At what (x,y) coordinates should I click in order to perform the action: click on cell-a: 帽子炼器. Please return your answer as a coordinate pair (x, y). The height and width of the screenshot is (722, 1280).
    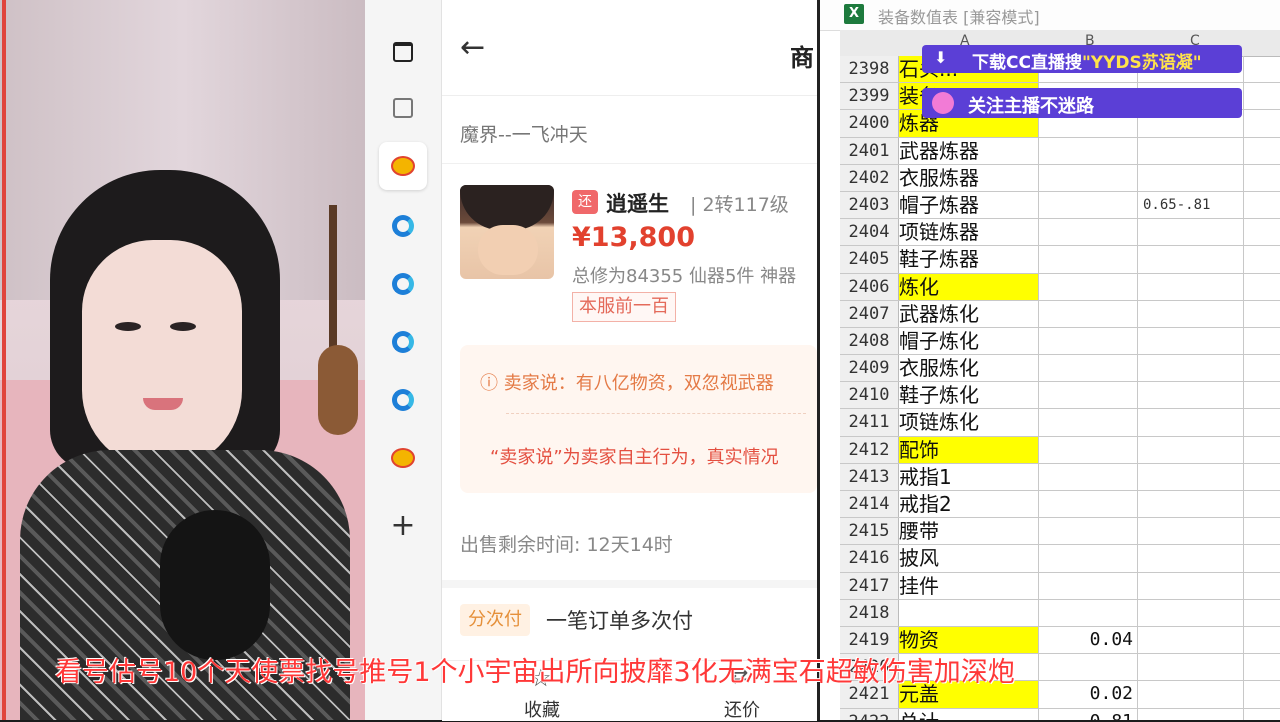
    Looking at the image, I should click on (969, 205).